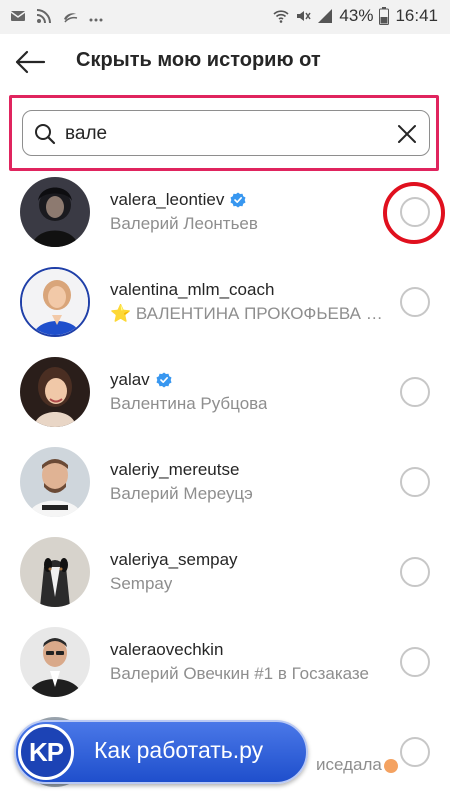 The width and height of the screenshot is (450, 800). What do you see at coordinates (45, 134) in the screenshot?
I see `search-icon` at bounding box center [45, 134].